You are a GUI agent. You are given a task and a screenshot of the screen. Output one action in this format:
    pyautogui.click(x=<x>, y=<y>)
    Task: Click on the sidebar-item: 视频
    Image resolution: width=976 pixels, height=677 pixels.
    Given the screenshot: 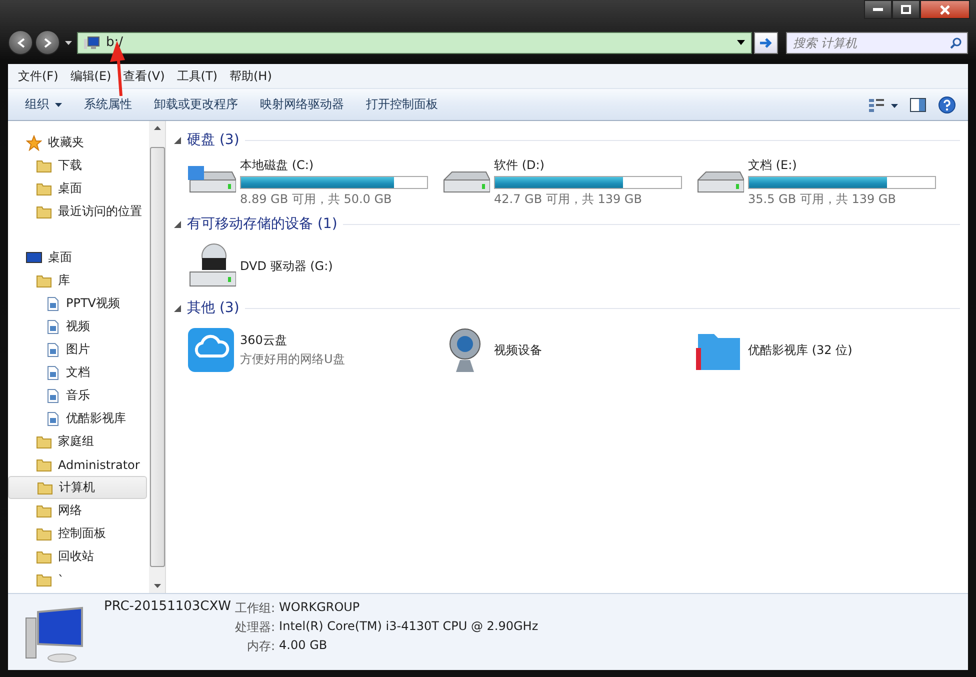 What is the action you would take?
    pyautogui.click(x=77, y=326)
    